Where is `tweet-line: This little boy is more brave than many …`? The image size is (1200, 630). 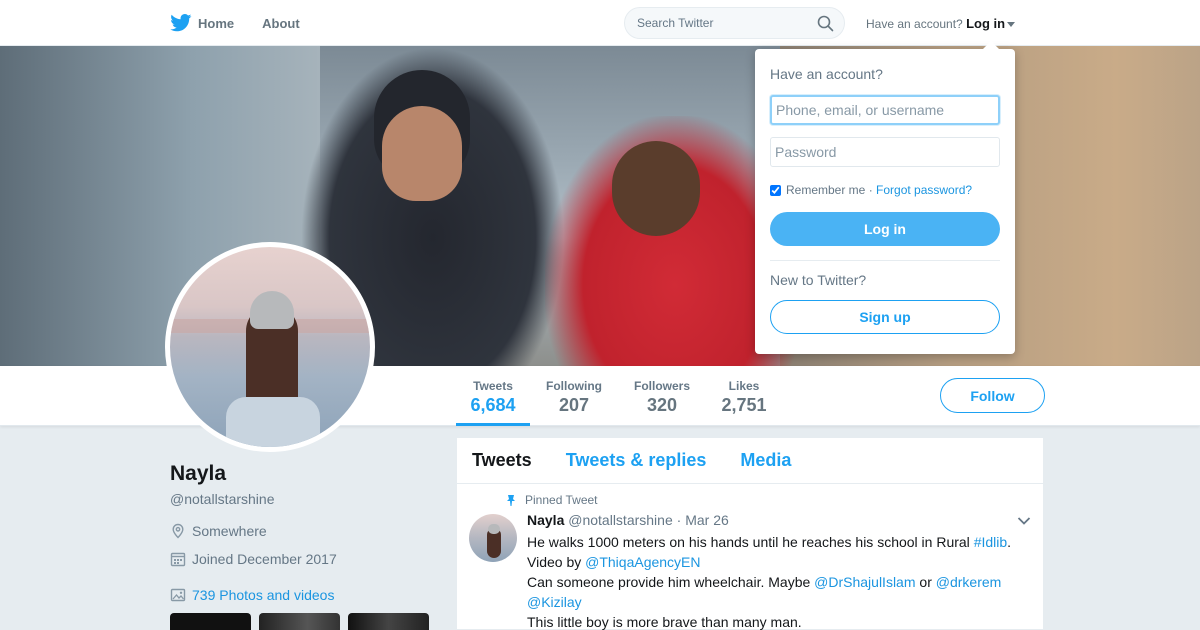
tweet-line: This little boy is more brave than many … is located at coordinates (777, 621).